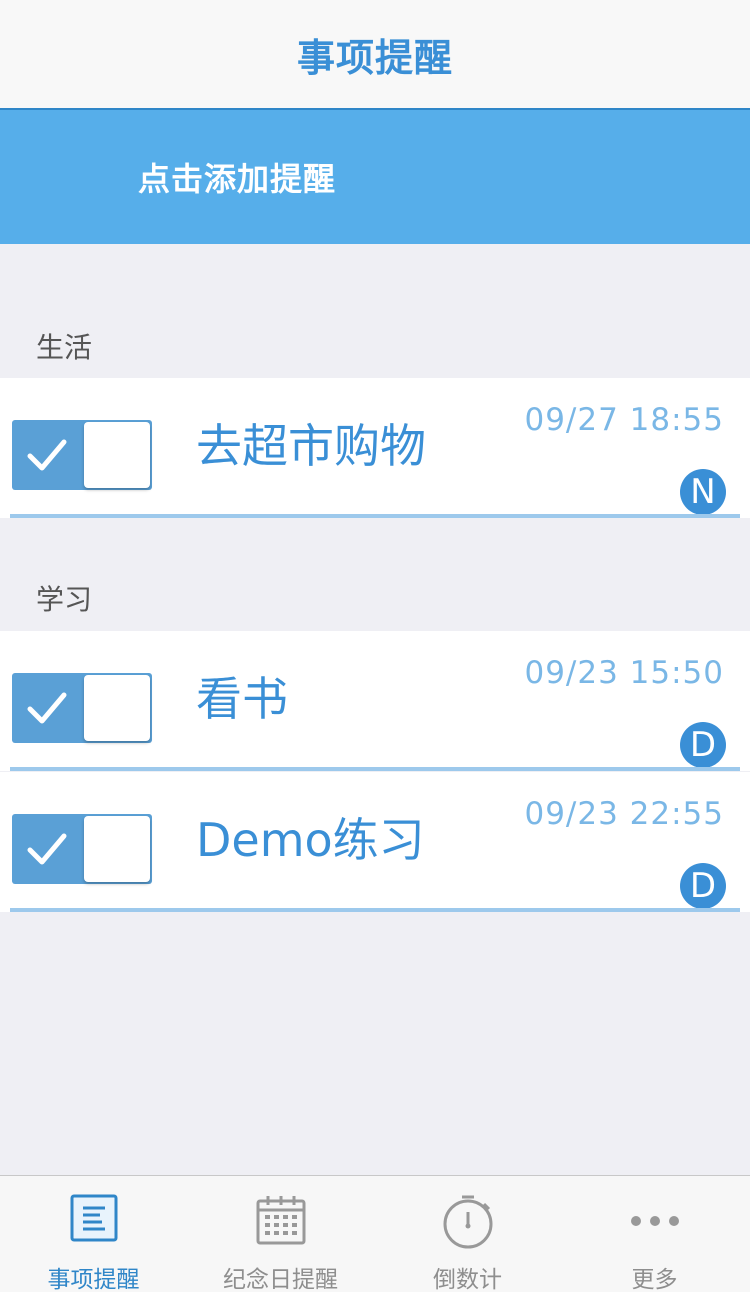 The image size is (750, 1292). What do you see at coordinates (375, 177) in the screenshot?
I see `add-reminder-button: 点击添加提醒` at bounding box center [375, 177].